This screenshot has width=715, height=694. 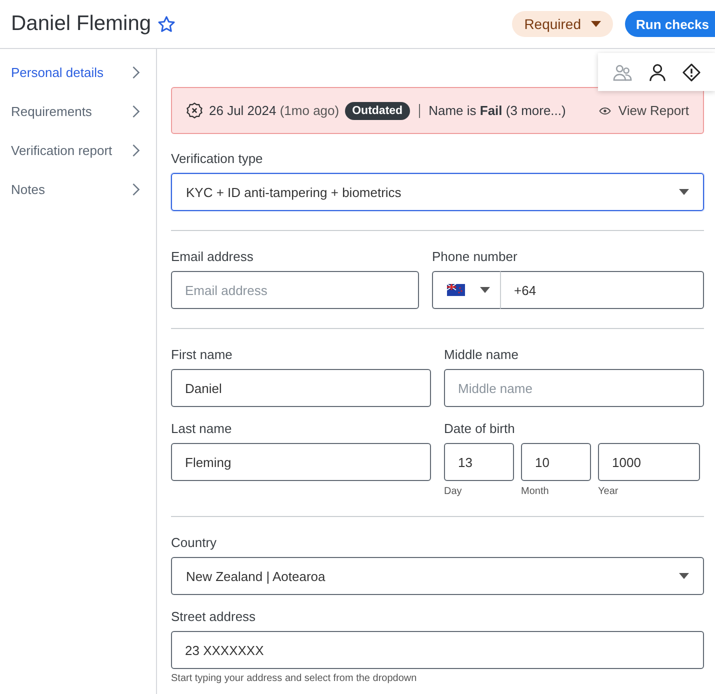 I want to click on status-badge: Outdated, so click(x=377, y=111).